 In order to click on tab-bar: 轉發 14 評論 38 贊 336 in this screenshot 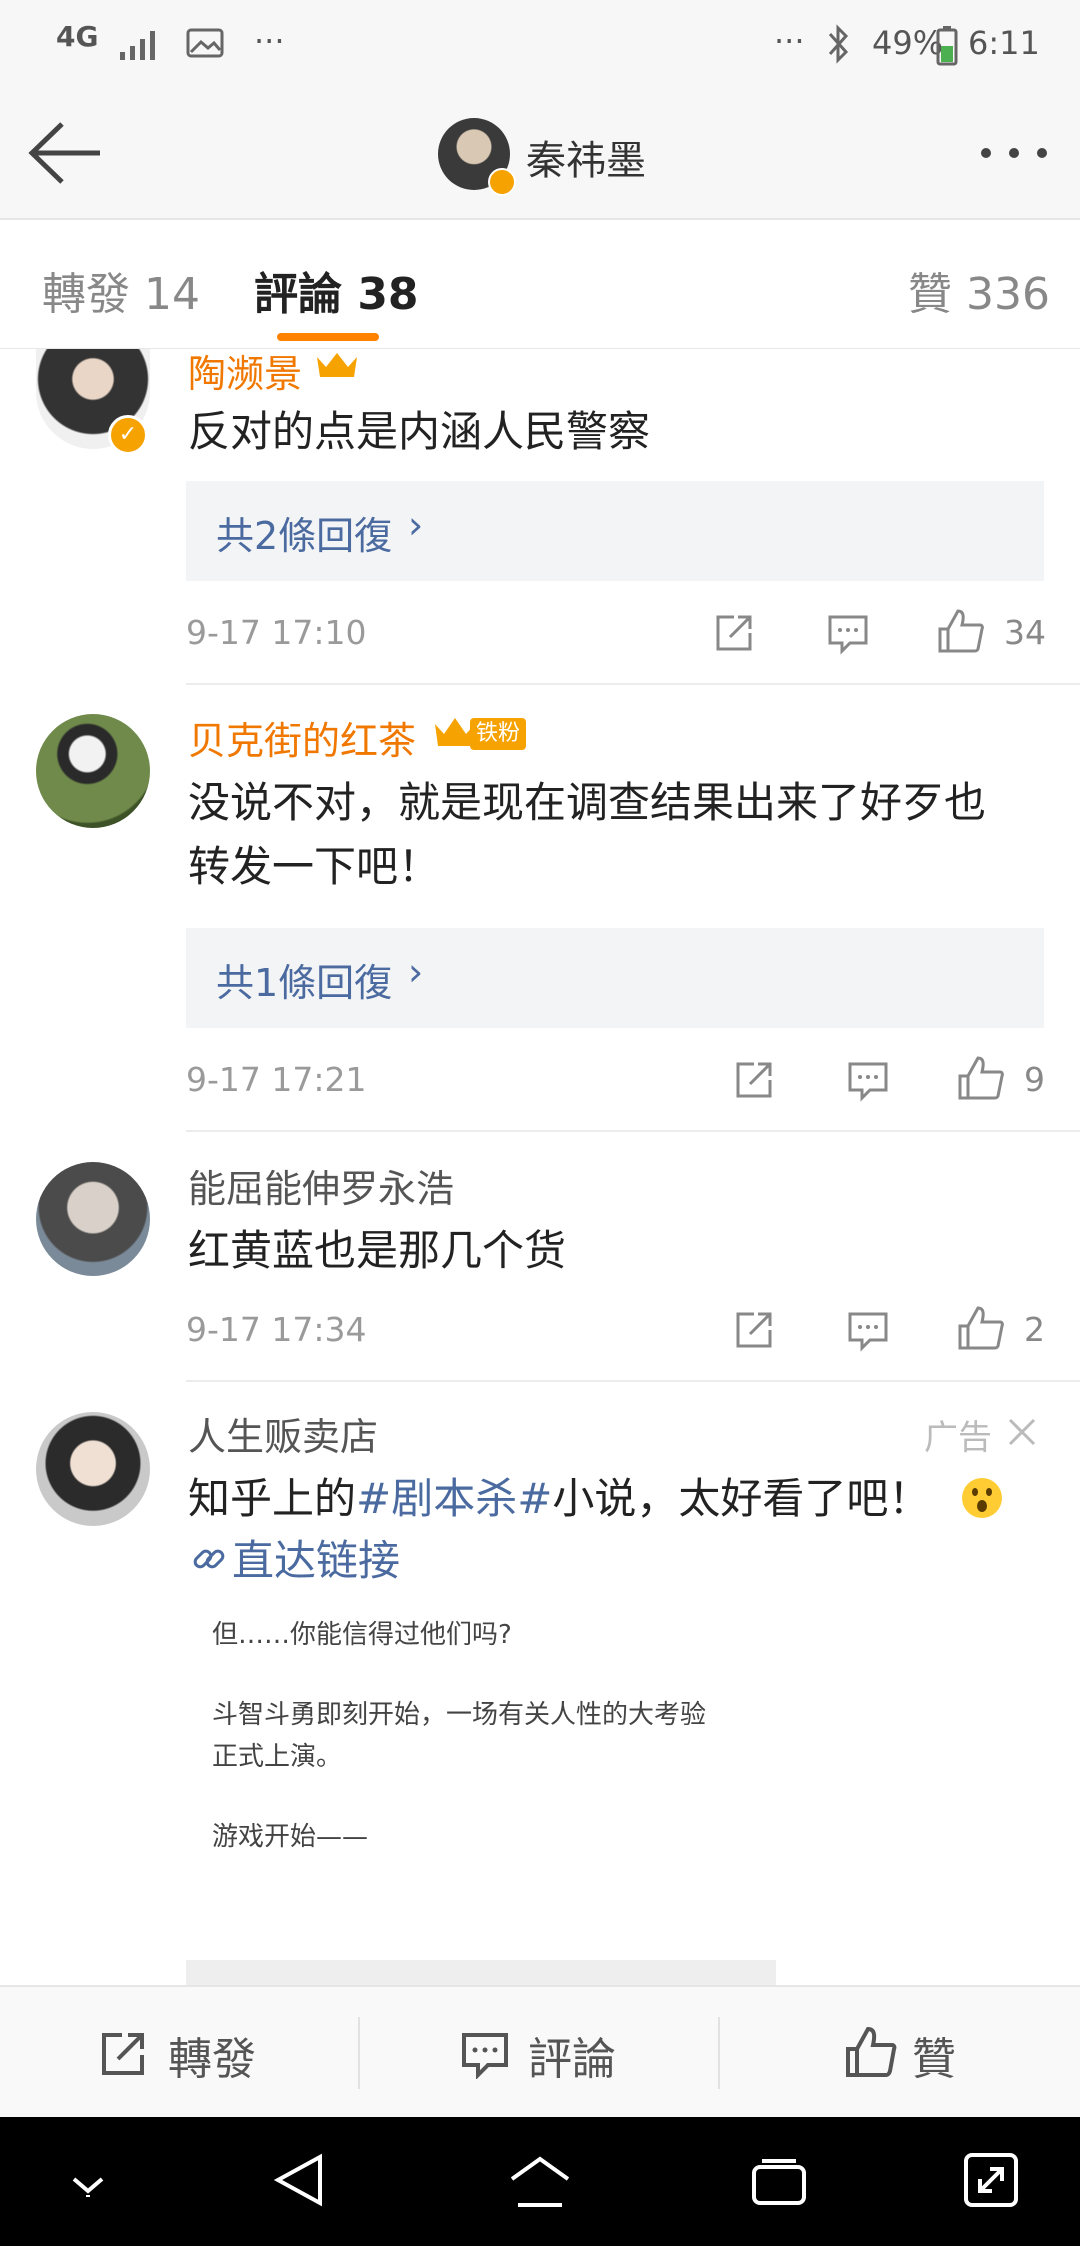, I will do `click(540, 284)`.